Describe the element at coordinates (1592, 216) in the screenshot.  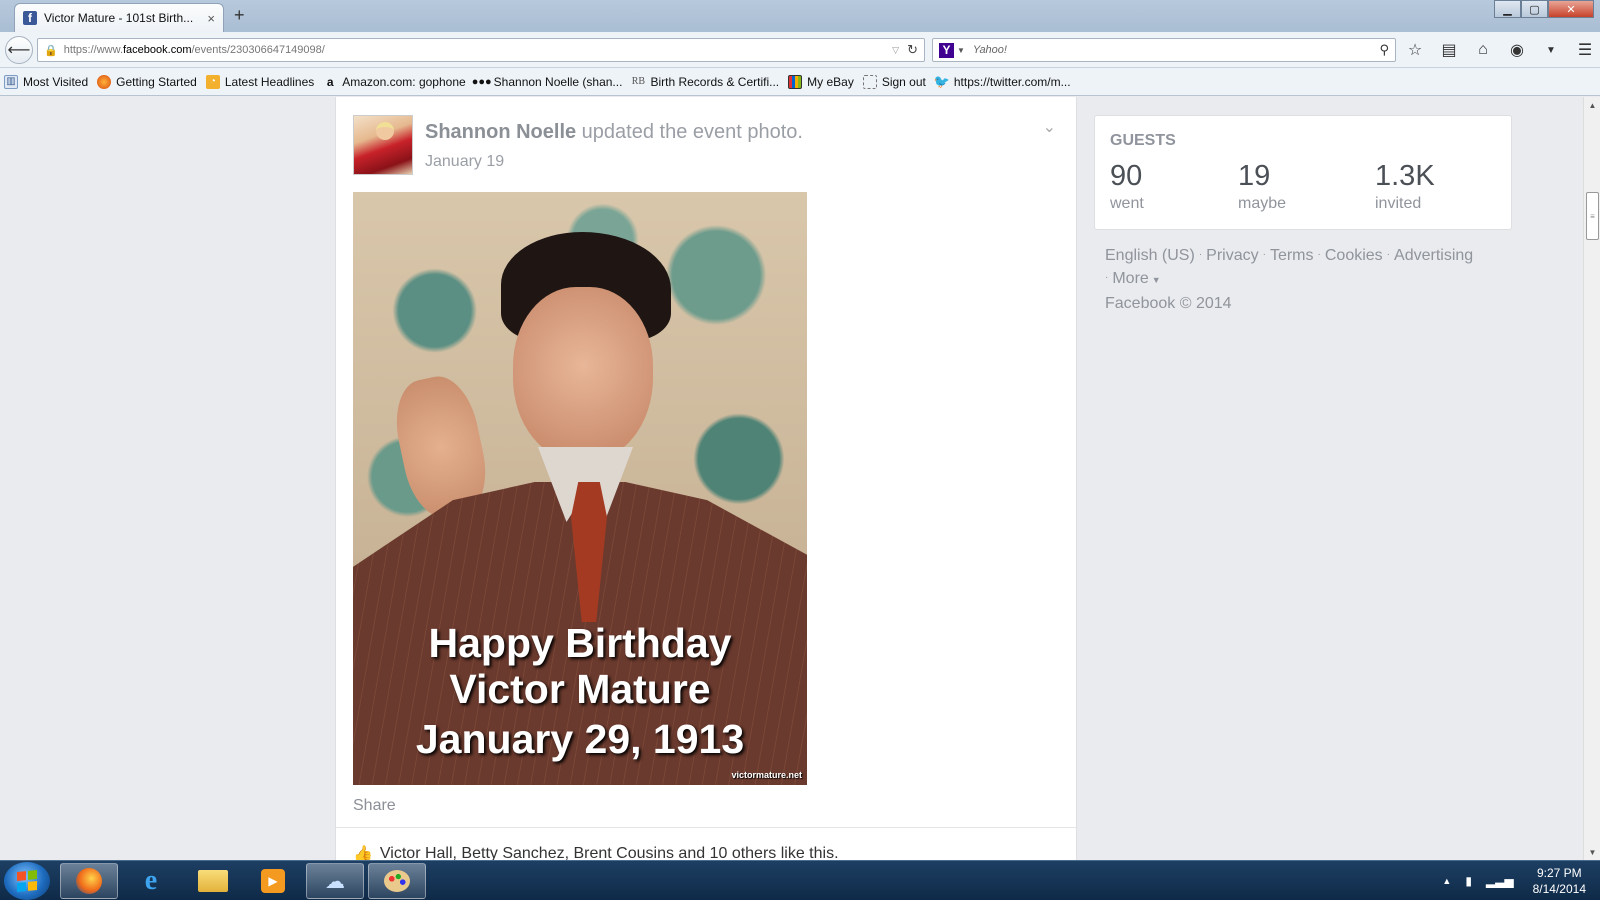
I see `scrollbar-thumb: ≡` at that location.